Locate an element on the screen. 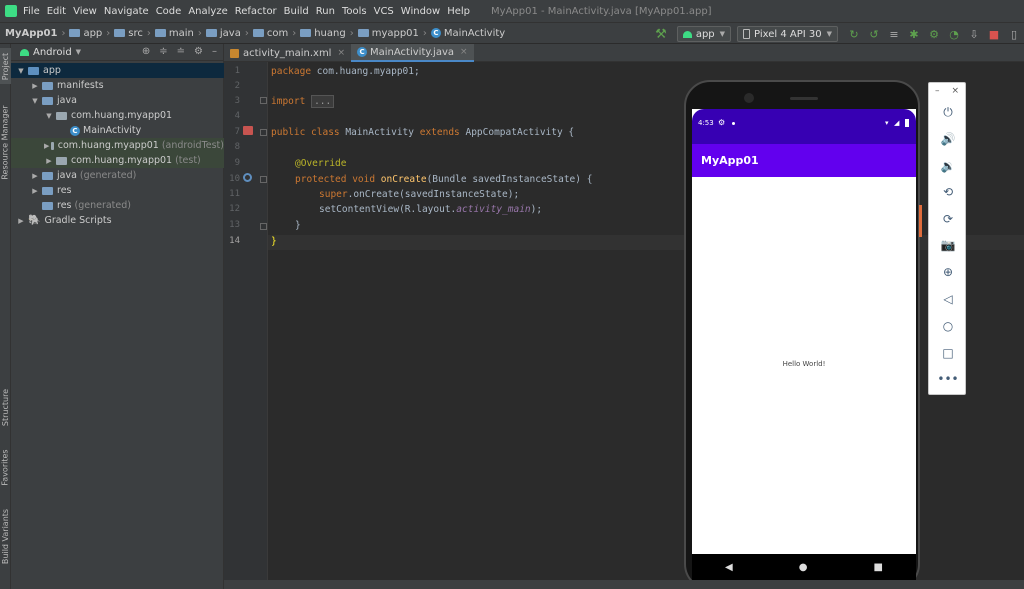 This screenshot has width=1024, height=589. debug-icon: ✱ is located at coordinates (914, 34).